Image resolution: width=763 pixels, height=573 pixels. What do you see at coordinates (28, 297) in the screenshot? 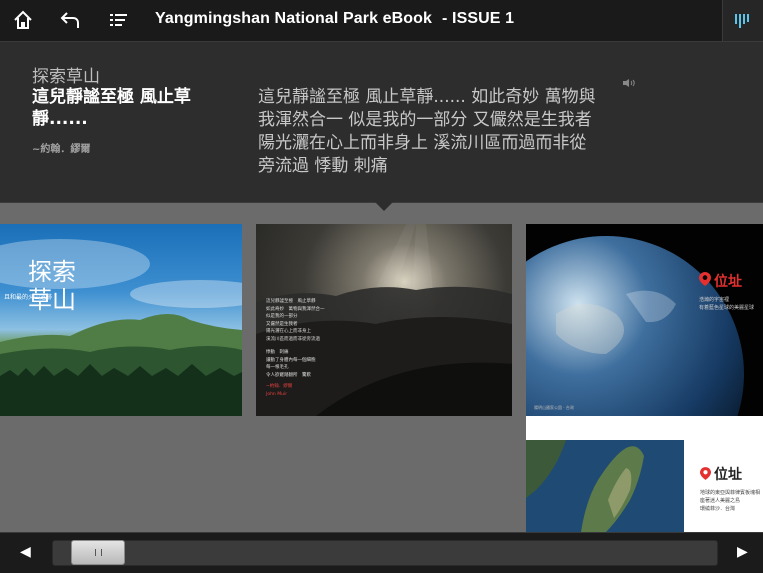
I see `cover-subtitle: 且和最的火山遺跡` at bounding box center [28, 297].